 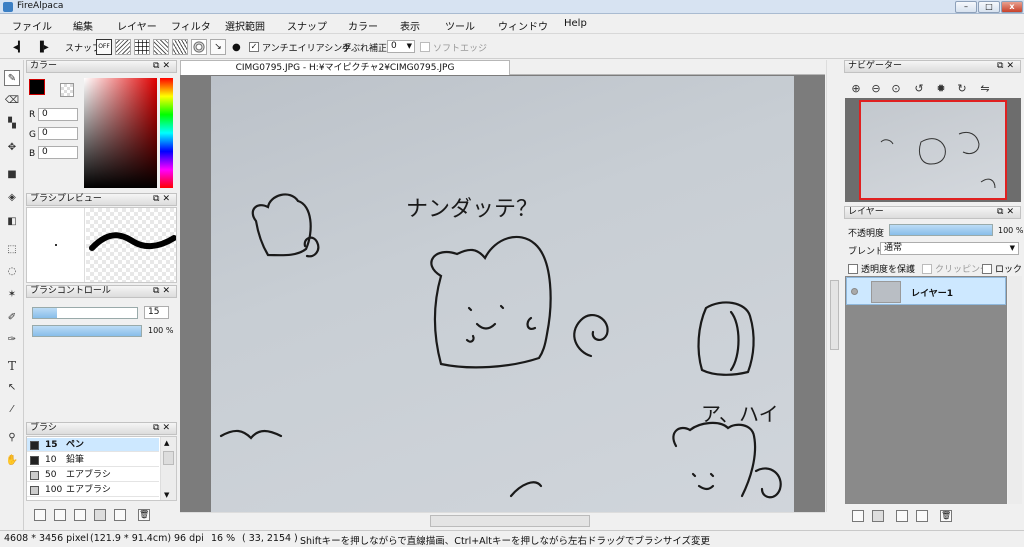 What do you see at coordinates (12, 366) in the screenshot?
I see `text-tool-icon: T` at bounding box center [12, 366].